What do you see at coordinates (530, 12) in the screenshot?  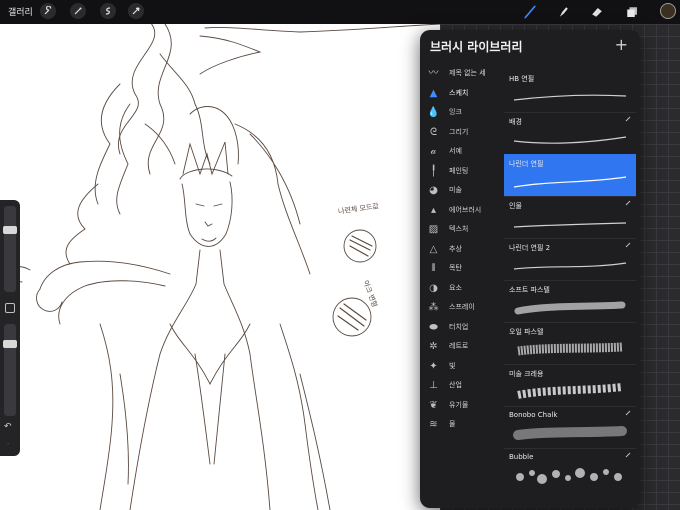 I see `brush-icon` at bounding box center [530, 12].